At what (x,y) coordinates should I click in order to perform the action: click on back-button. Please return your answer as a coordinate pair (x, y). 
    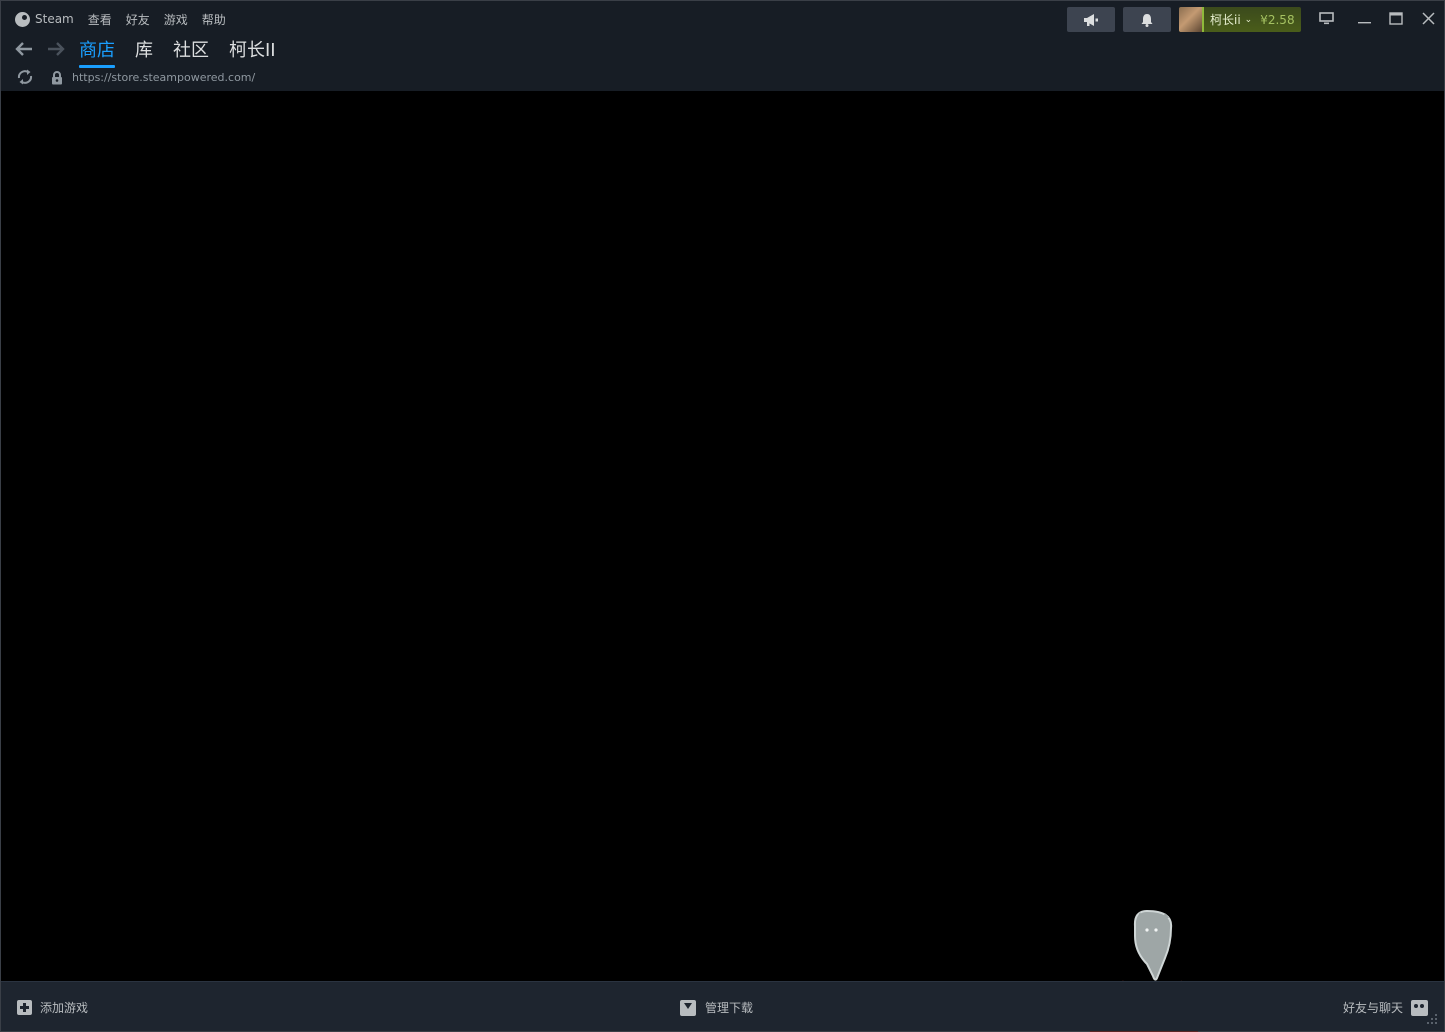
    Looking at the image, I should click on (24, 49).